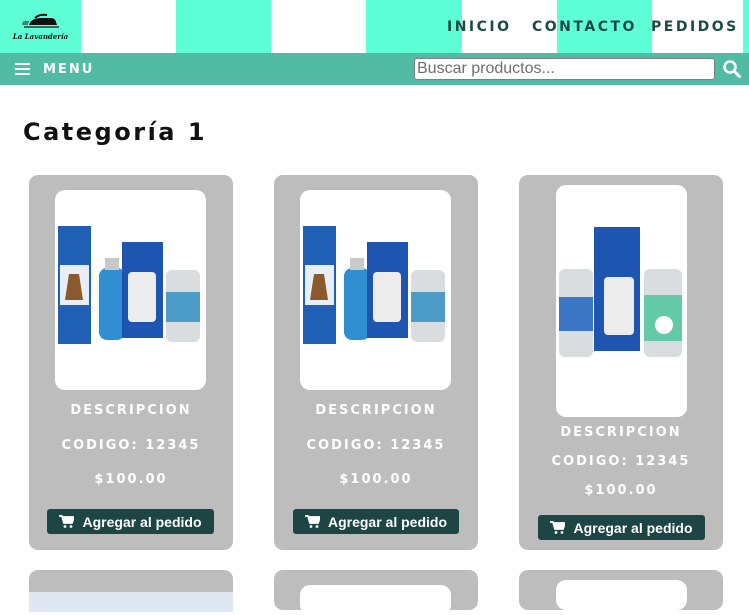 The height and width of the screenshot is (615, 749). I want to click on search-input, so click(564, 69).